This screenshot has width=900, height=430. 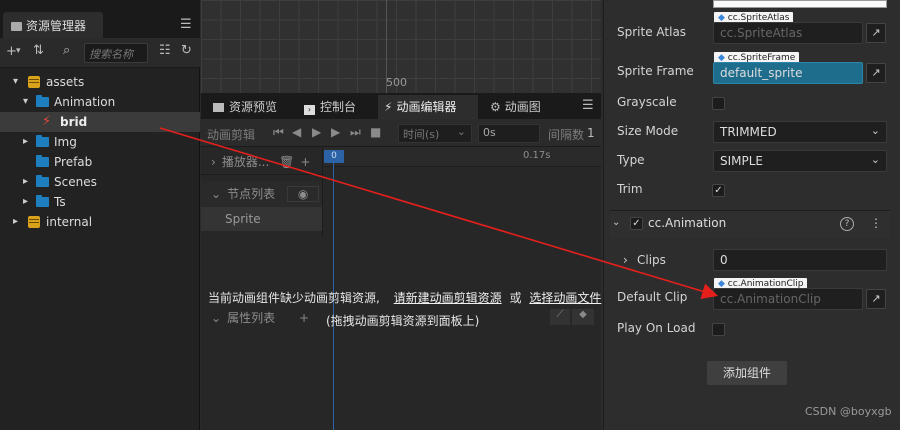 I want to click on drag-hint: (拖拽动画剪辑资源到面板上), so click(x=403, y=321).